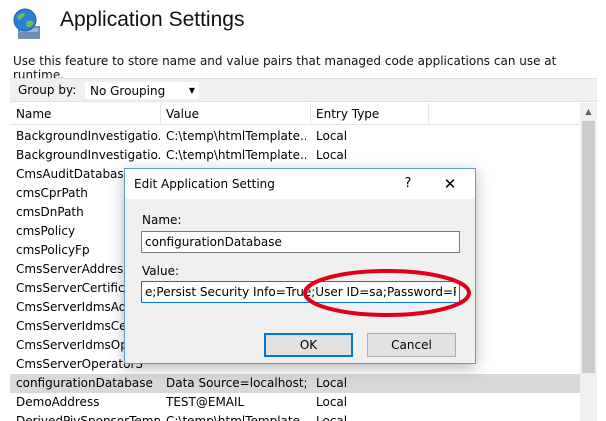  Describe the element at coordinates (588, 247) in the screenshot. I see `scroll-thumb` at that location.